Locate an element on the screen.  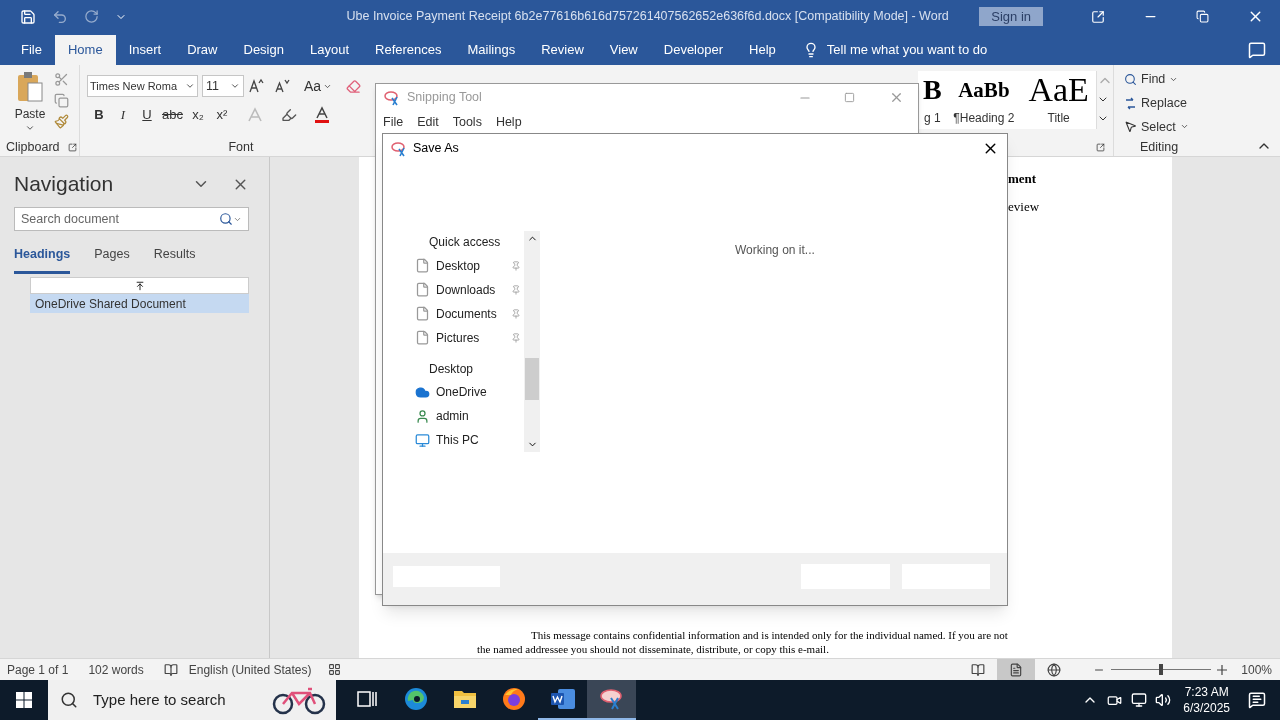
menu-item: File is located at coordinates (393, 122).